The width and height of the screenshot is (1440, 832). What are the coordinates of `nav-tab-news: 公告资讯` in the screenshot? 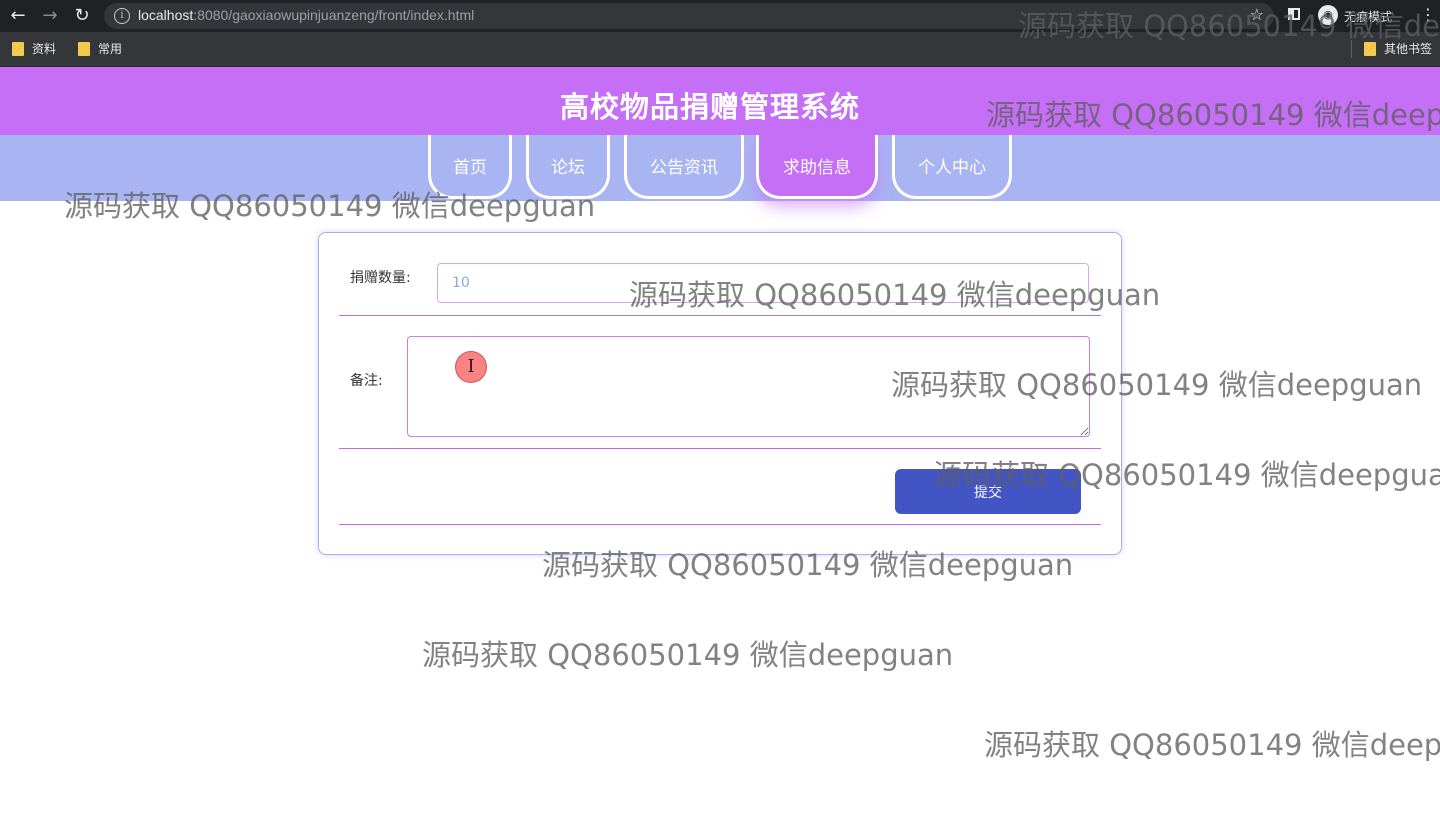 It's located at (684, 167).